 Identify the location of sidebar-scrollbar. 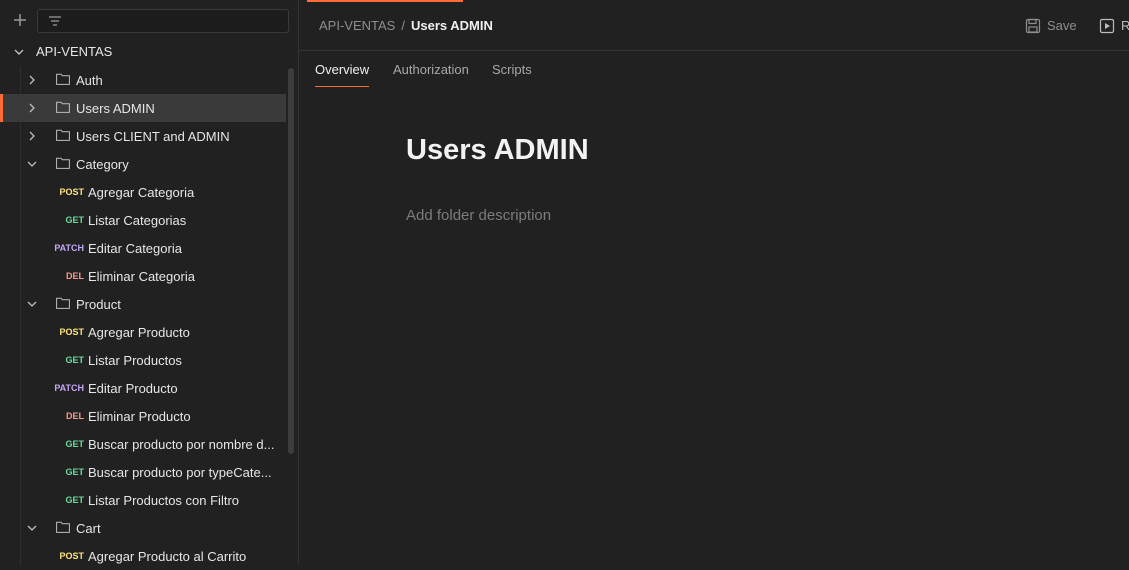
(291, 261).